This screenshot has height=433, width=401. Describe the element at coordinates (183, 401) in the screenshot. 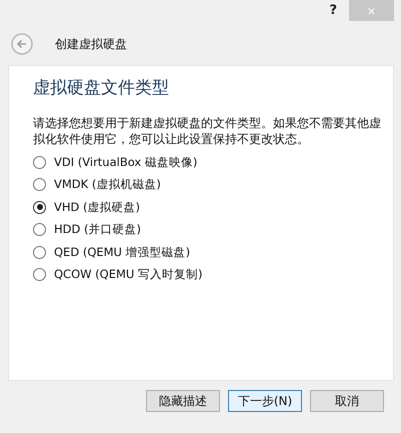

I see `dialog-button: 隐藏描述` at that location.